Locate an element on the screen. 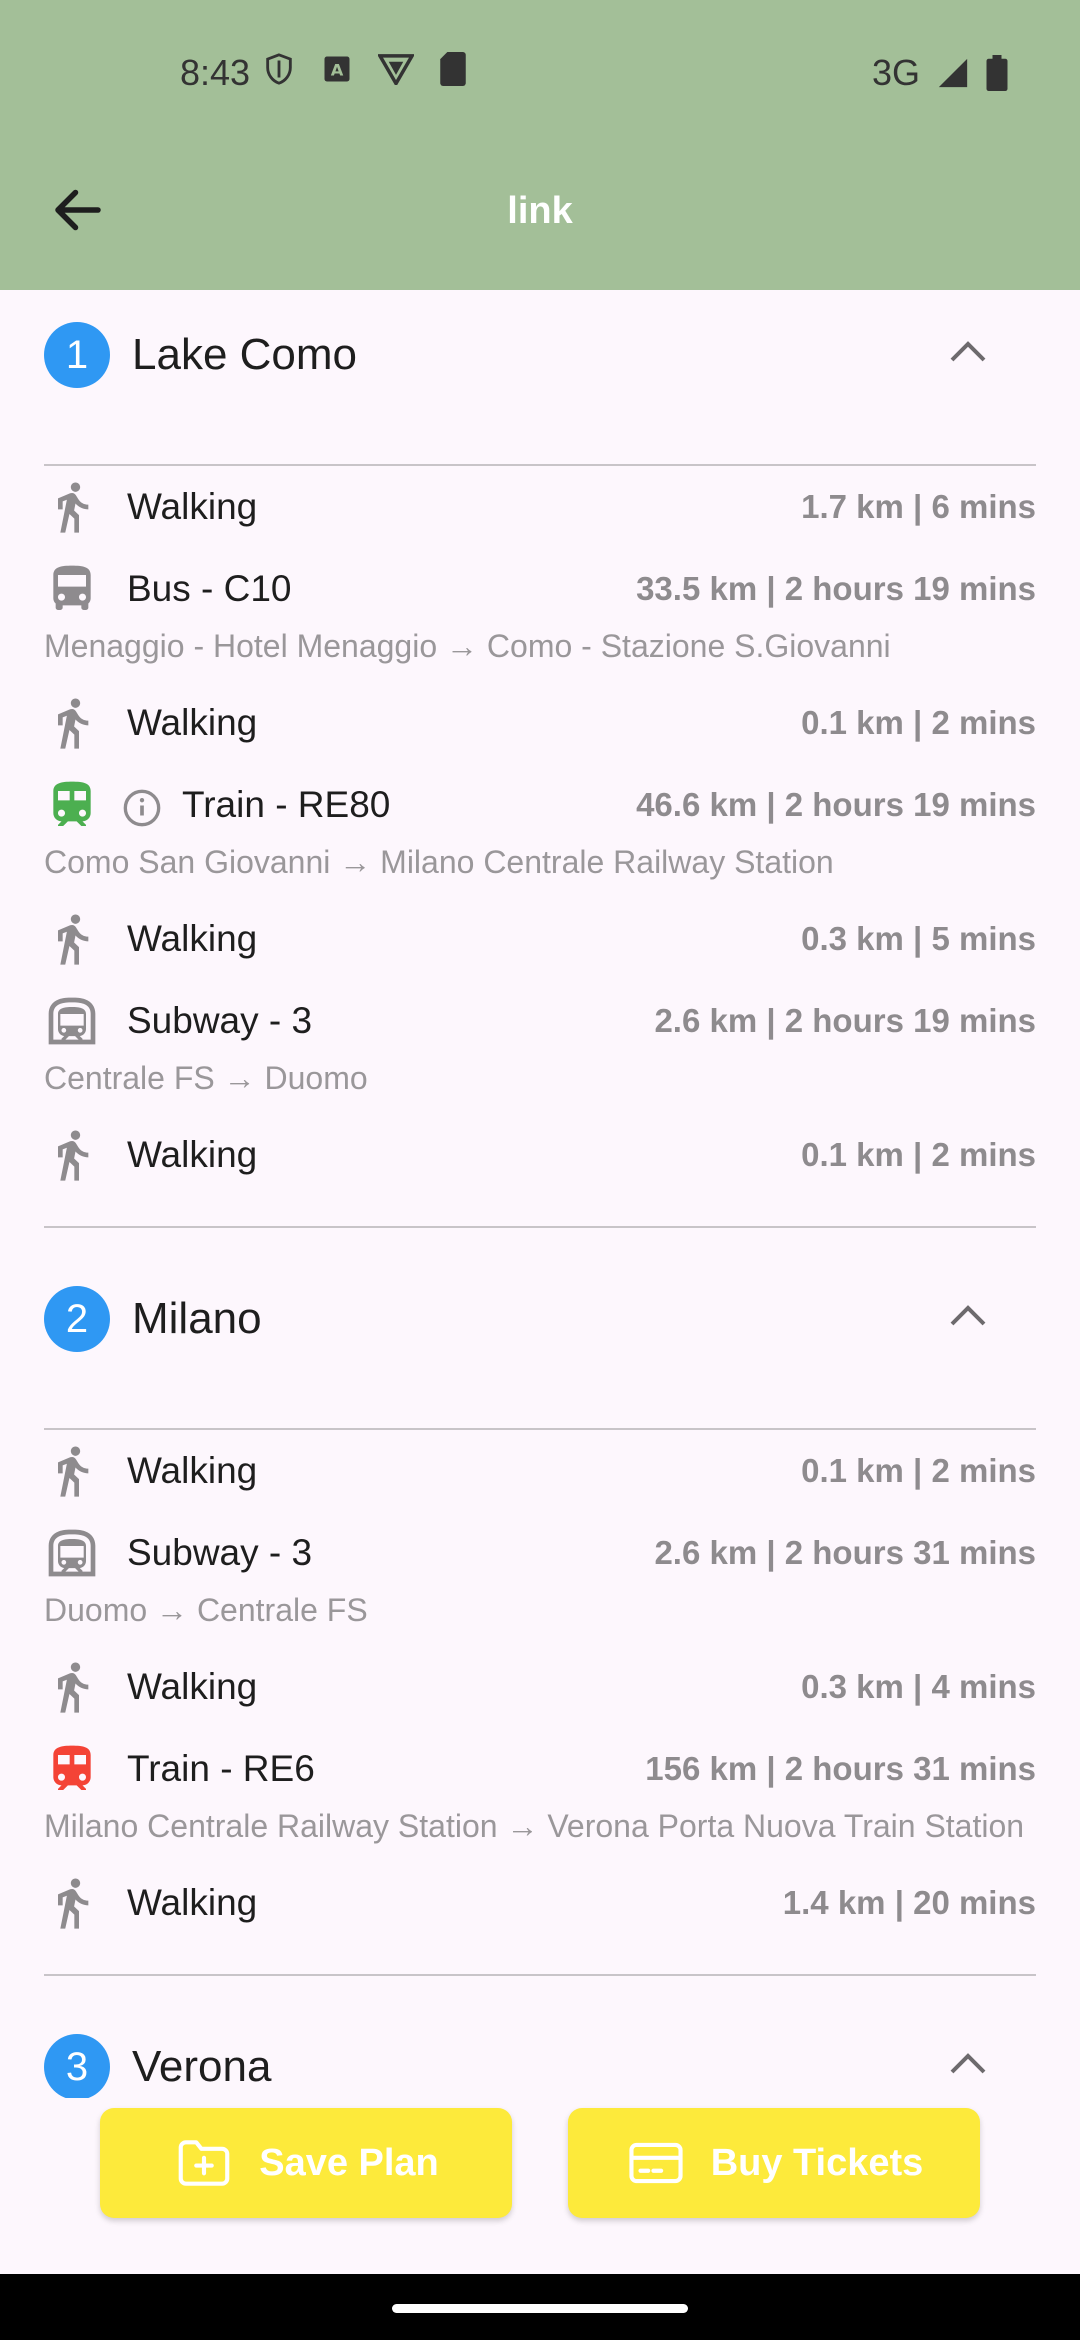 This screenshot has height=2340, width=1080. section-title: Milano is located at coordinates (197, 1318).